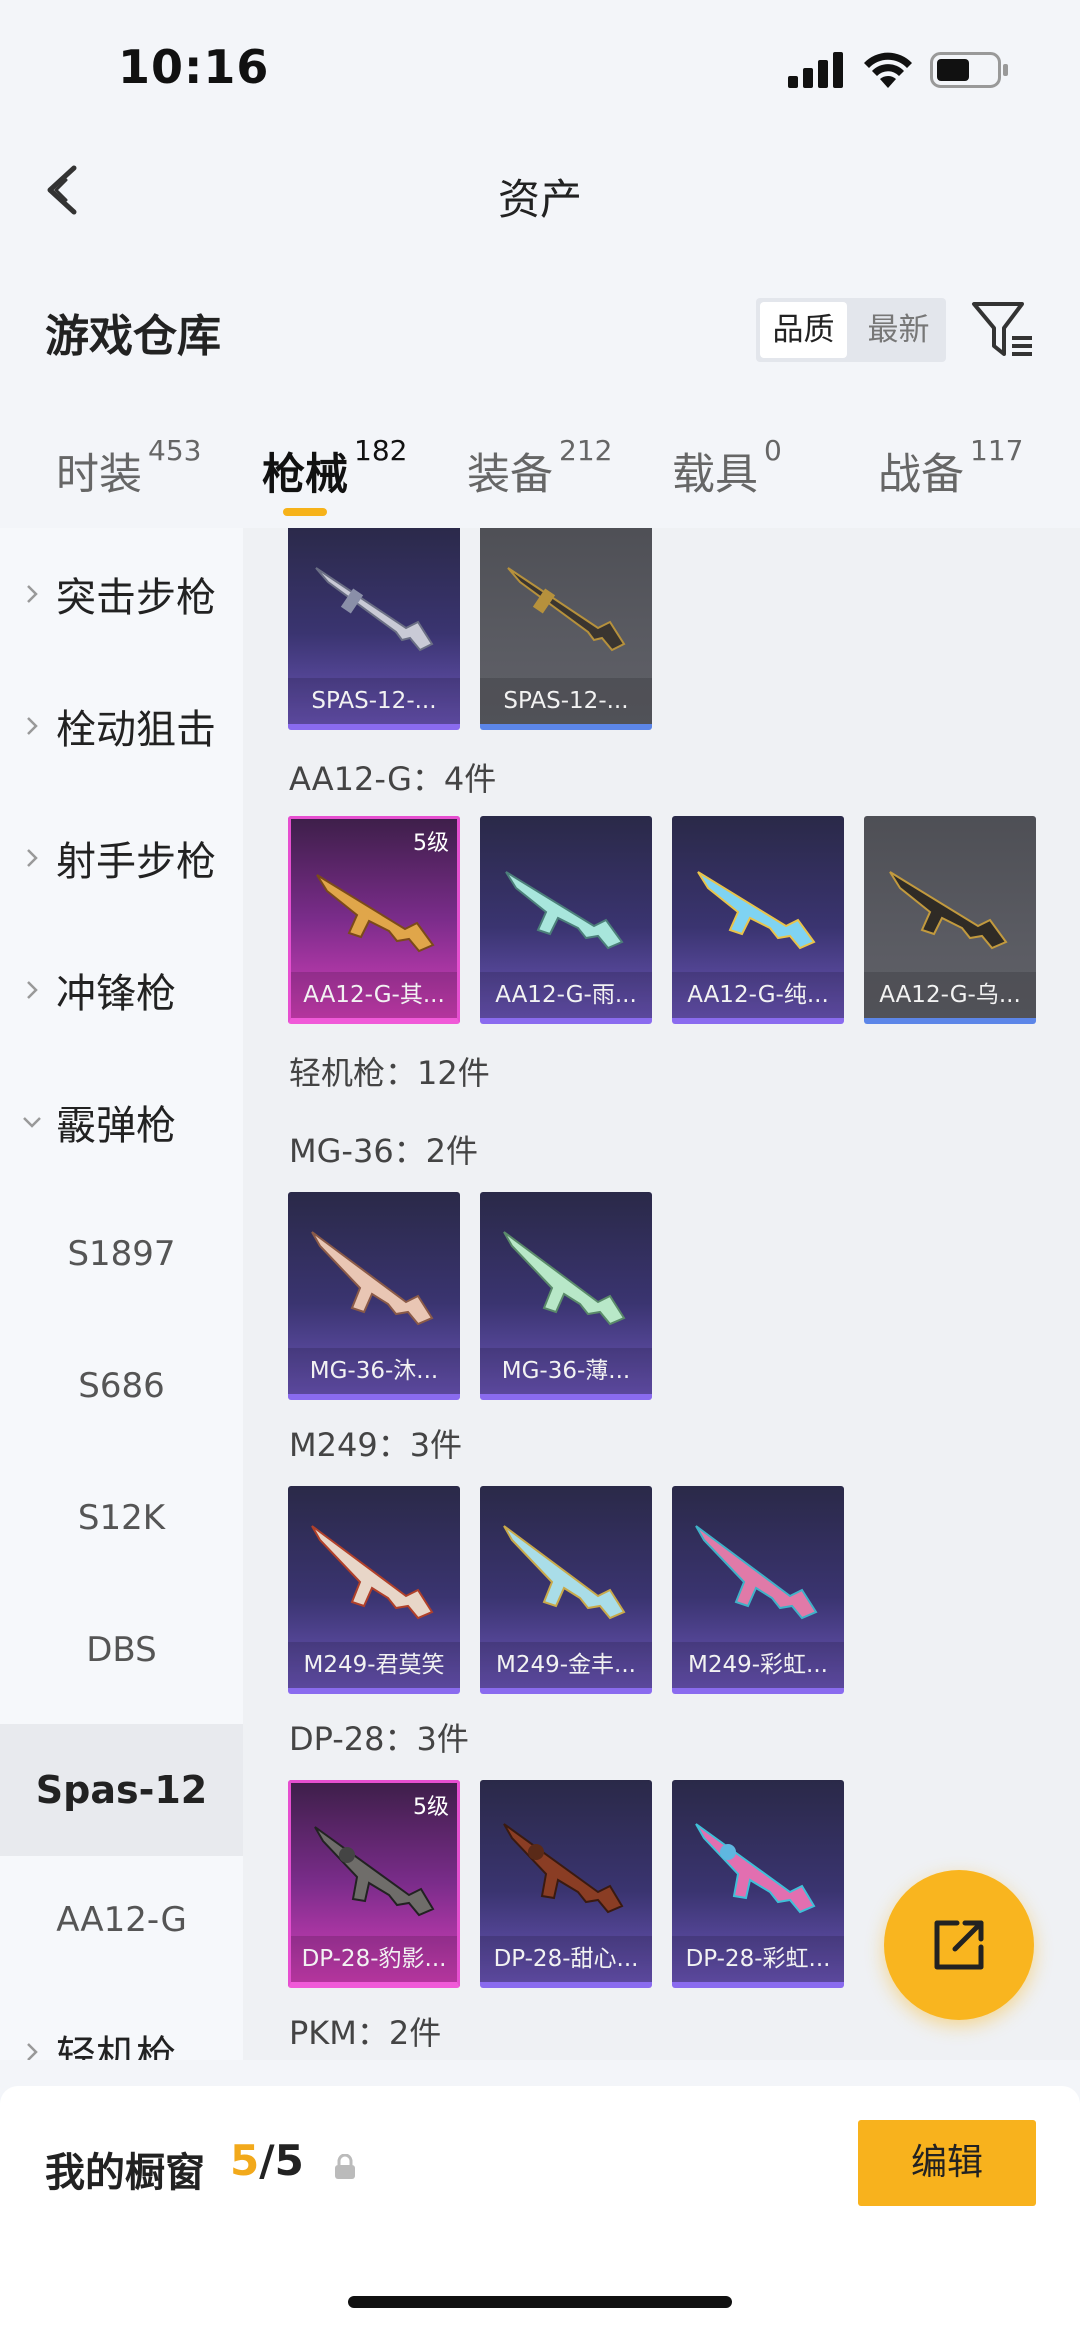 The image size is (1080, 2337). I want to click on sort-latest-option: 最新, so click(898, 330).